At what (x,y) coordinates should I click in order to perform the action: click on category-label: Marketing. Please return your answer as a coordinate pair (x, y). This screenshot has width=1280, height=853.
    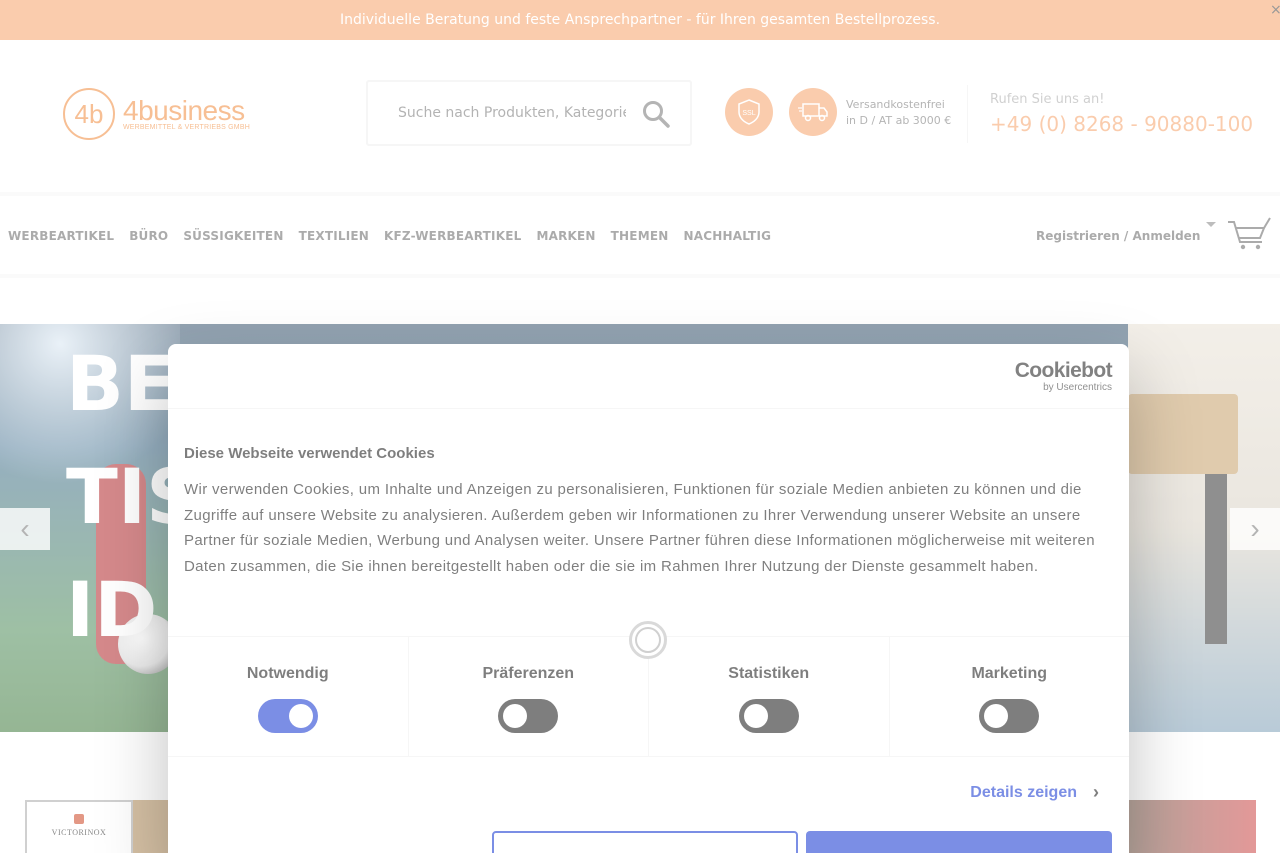
    Looking at the image, I should click on (1009, 673).